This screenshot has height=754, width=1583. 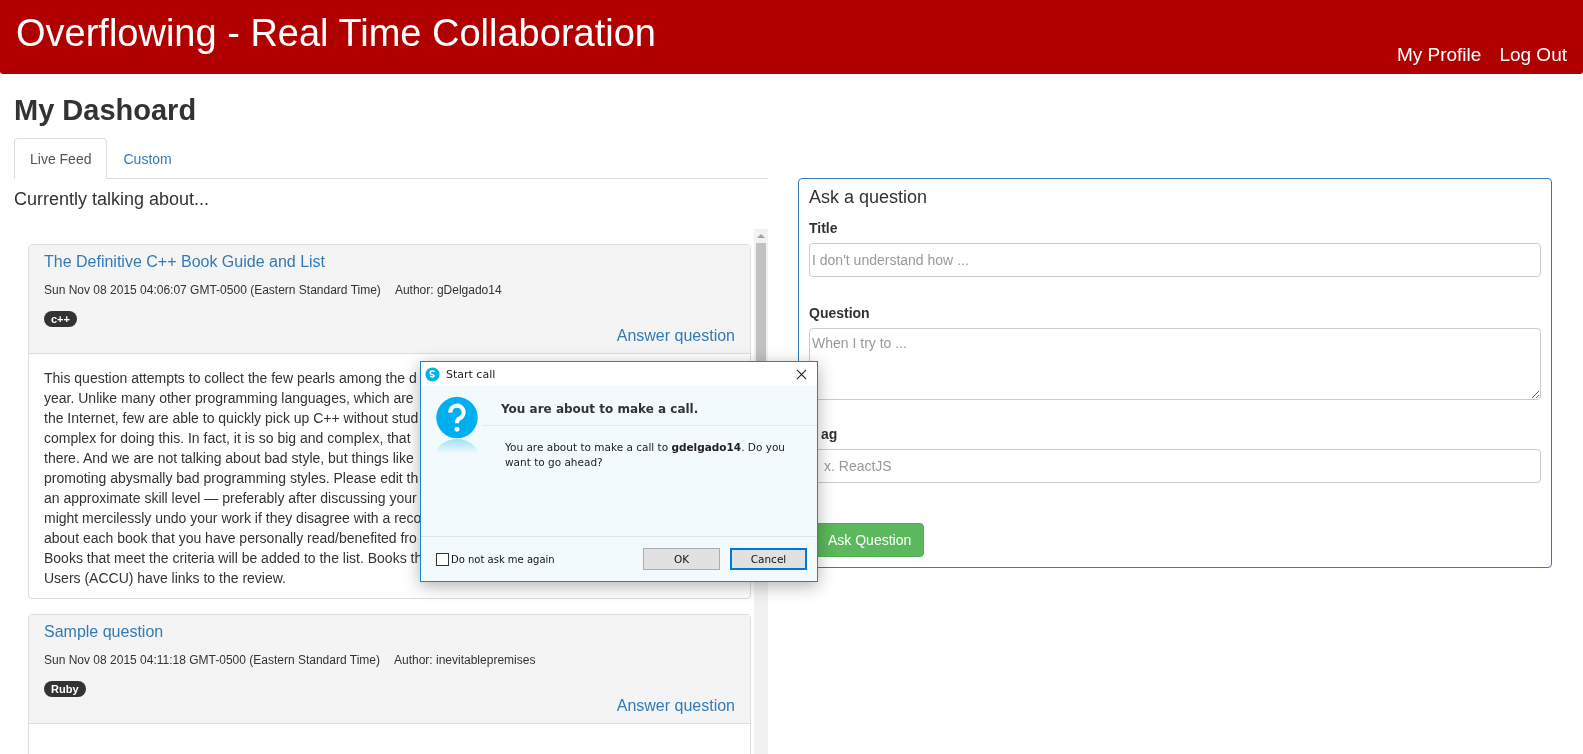 What do you see at coordinates (503, 559) in the screenshot?
I see `checkbox-label: Do not ask me again` at bounding box center [503, 559].